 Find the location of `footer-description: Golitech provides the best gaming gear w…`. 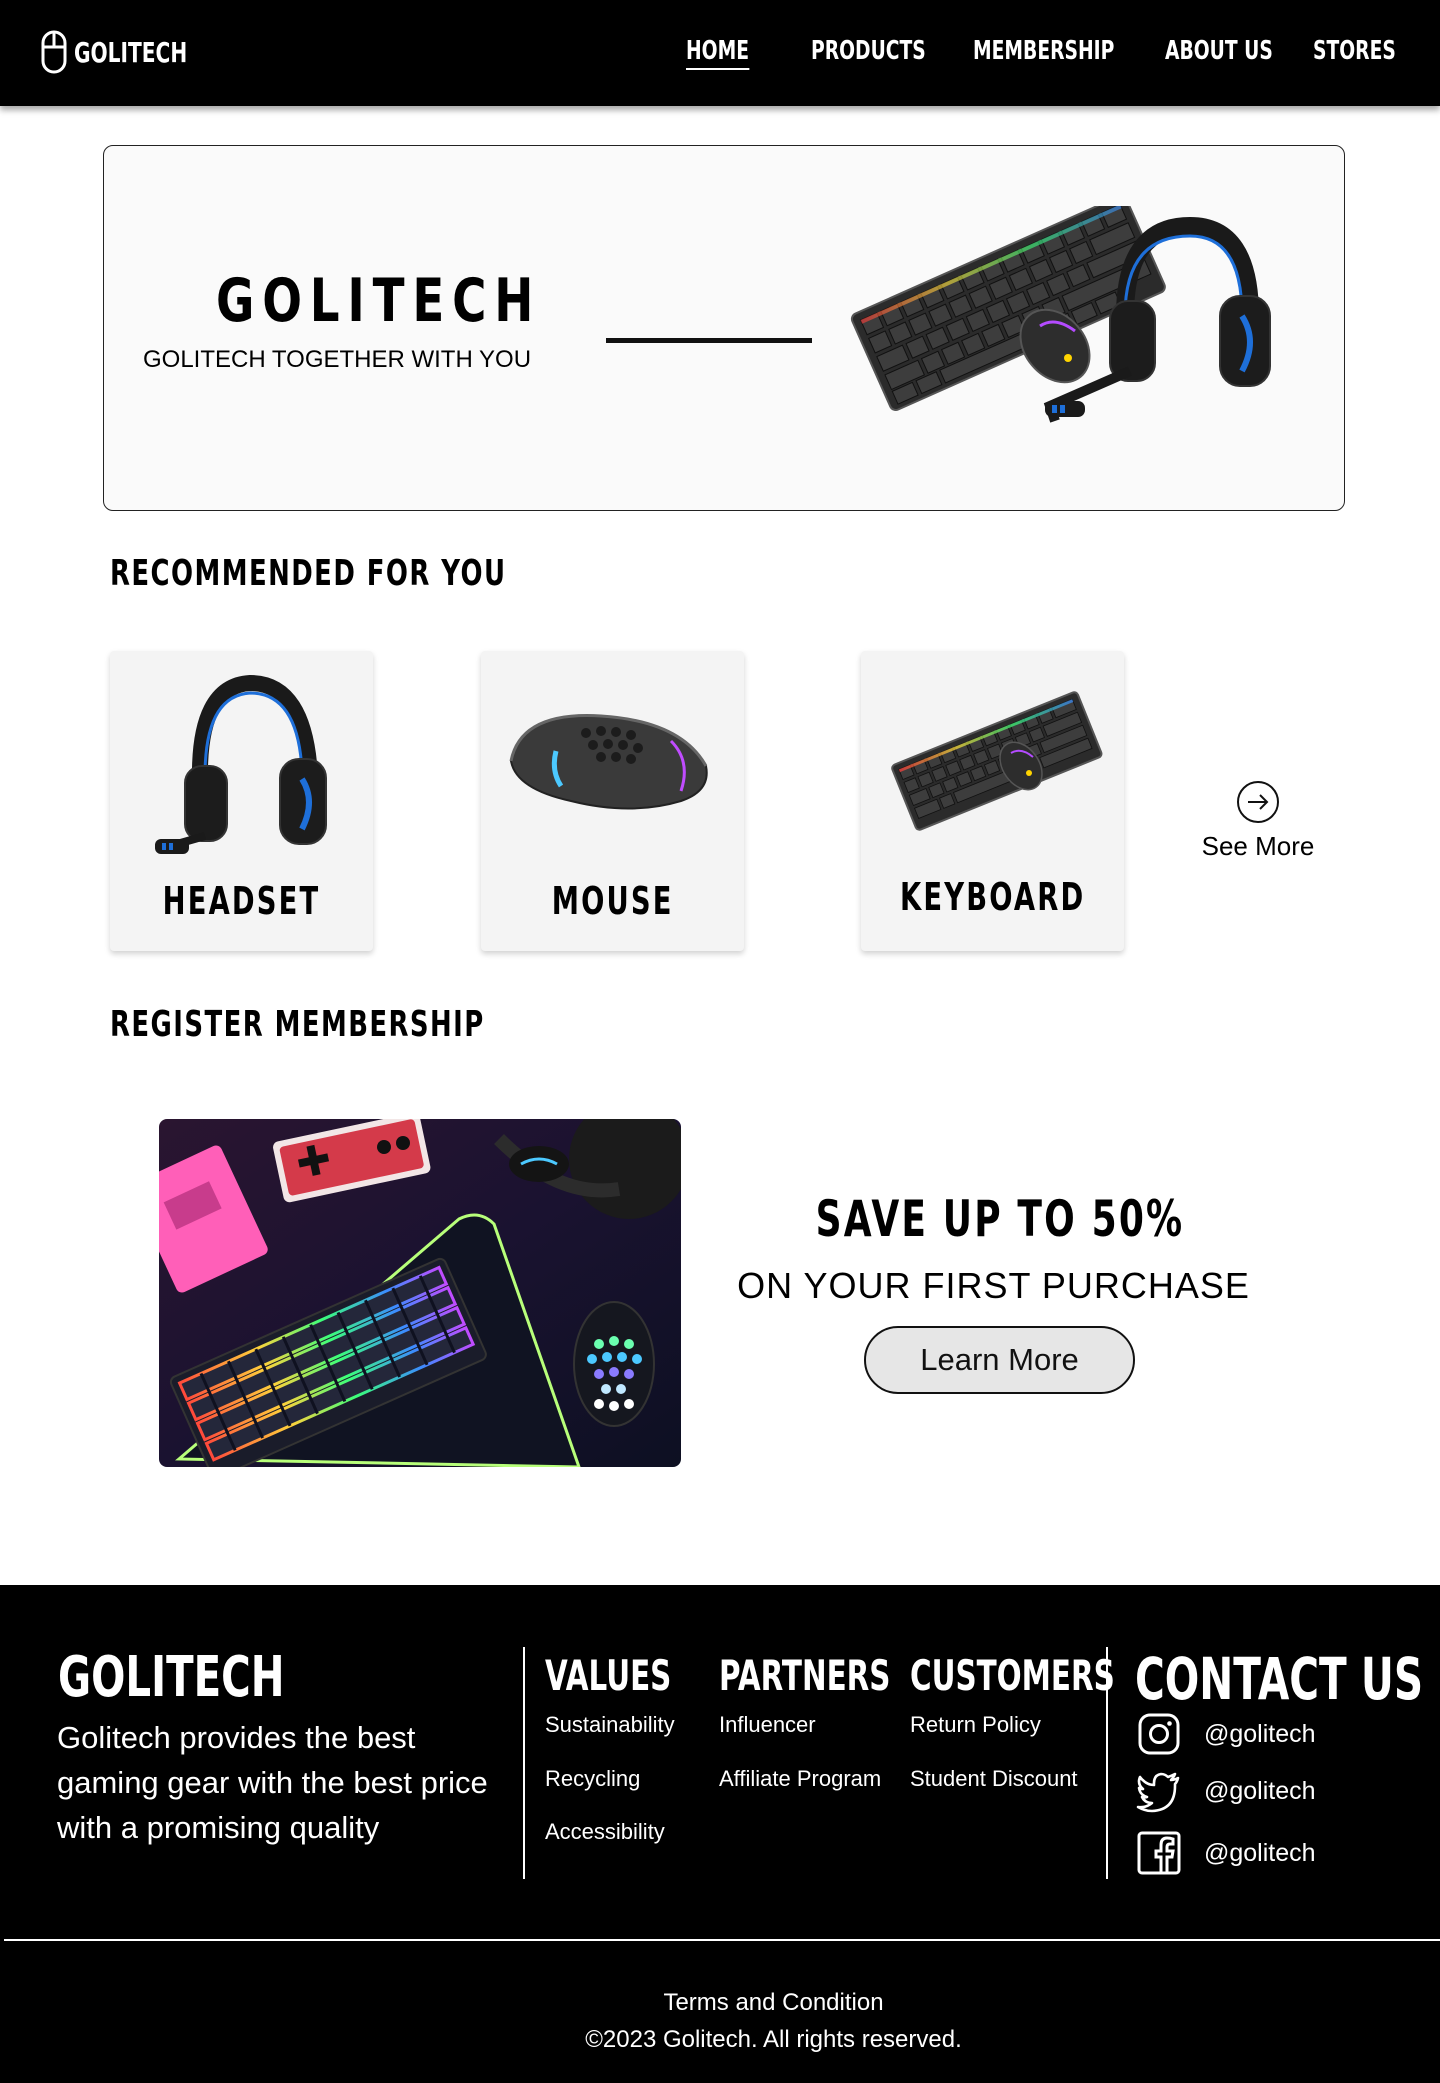

footer-description: Golitech provides the best gaming gear w… is located at coordinates (272, 1782).